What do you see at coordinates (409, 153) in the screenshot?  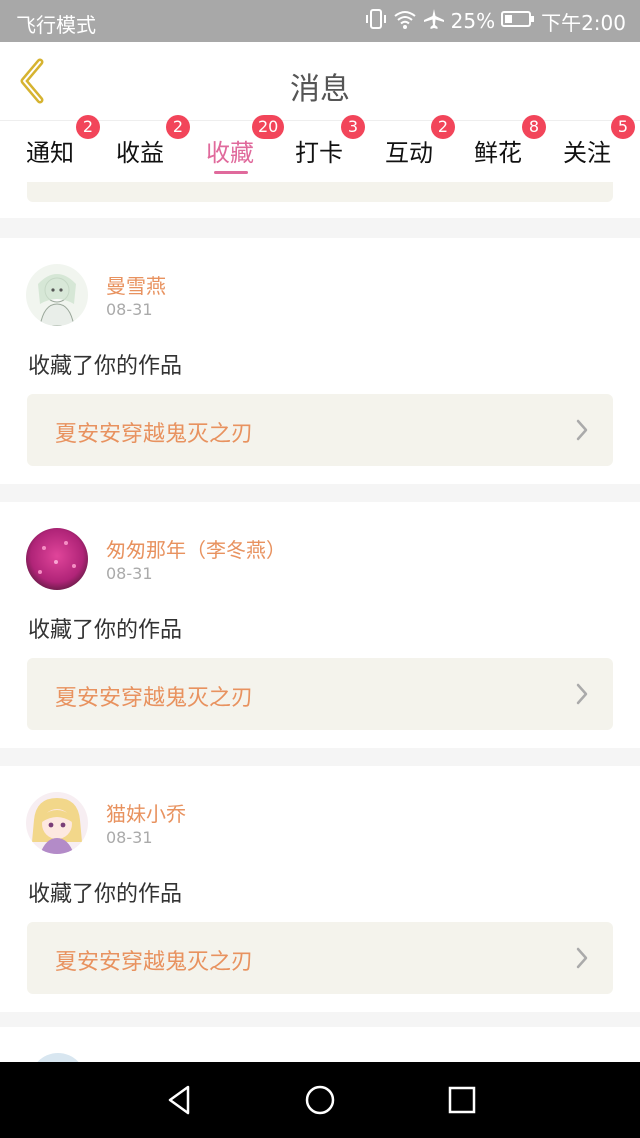 I see `tab-label: 互动` at bounding box center [409, 153].